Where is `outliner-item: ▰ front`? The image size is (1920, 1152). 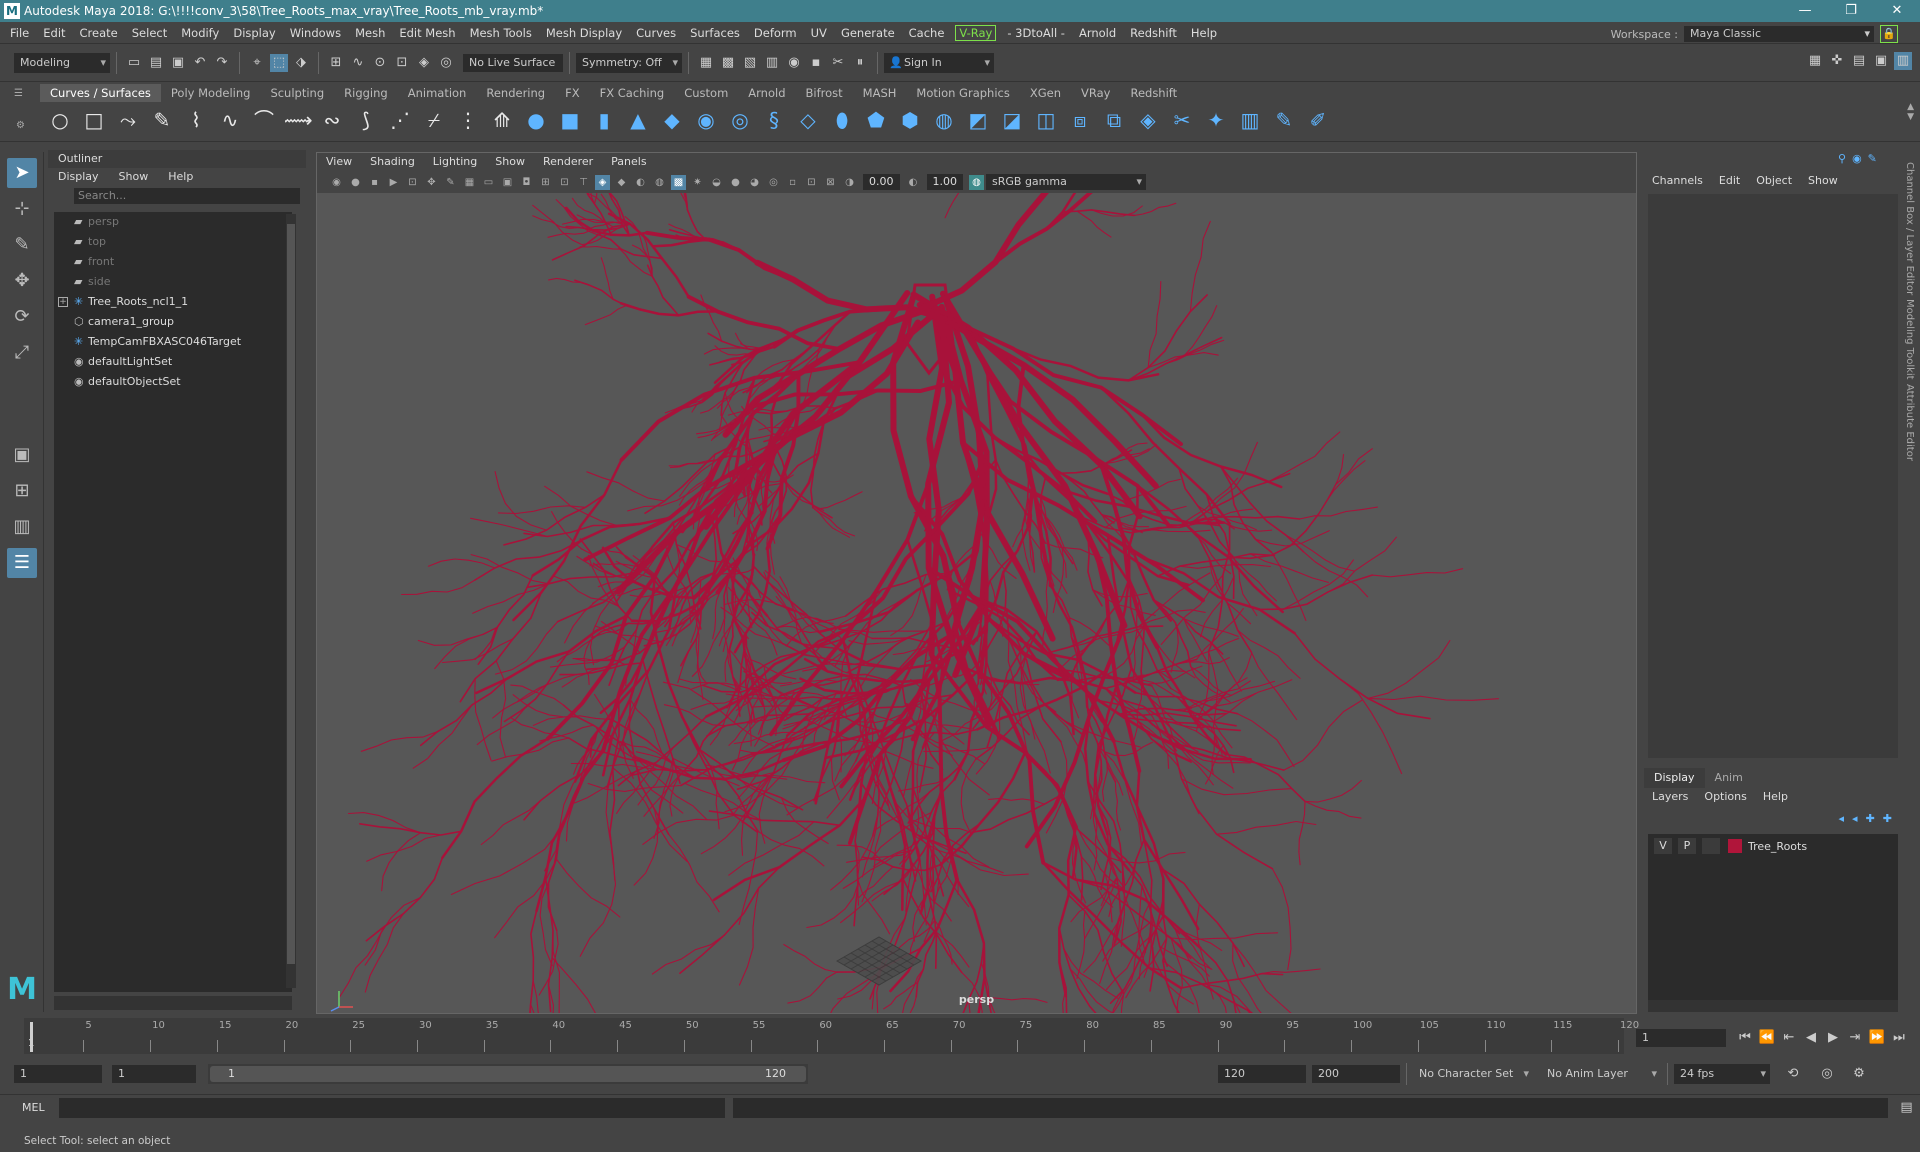
outliner-item: ▰ front is located at coordinates (173, 262).